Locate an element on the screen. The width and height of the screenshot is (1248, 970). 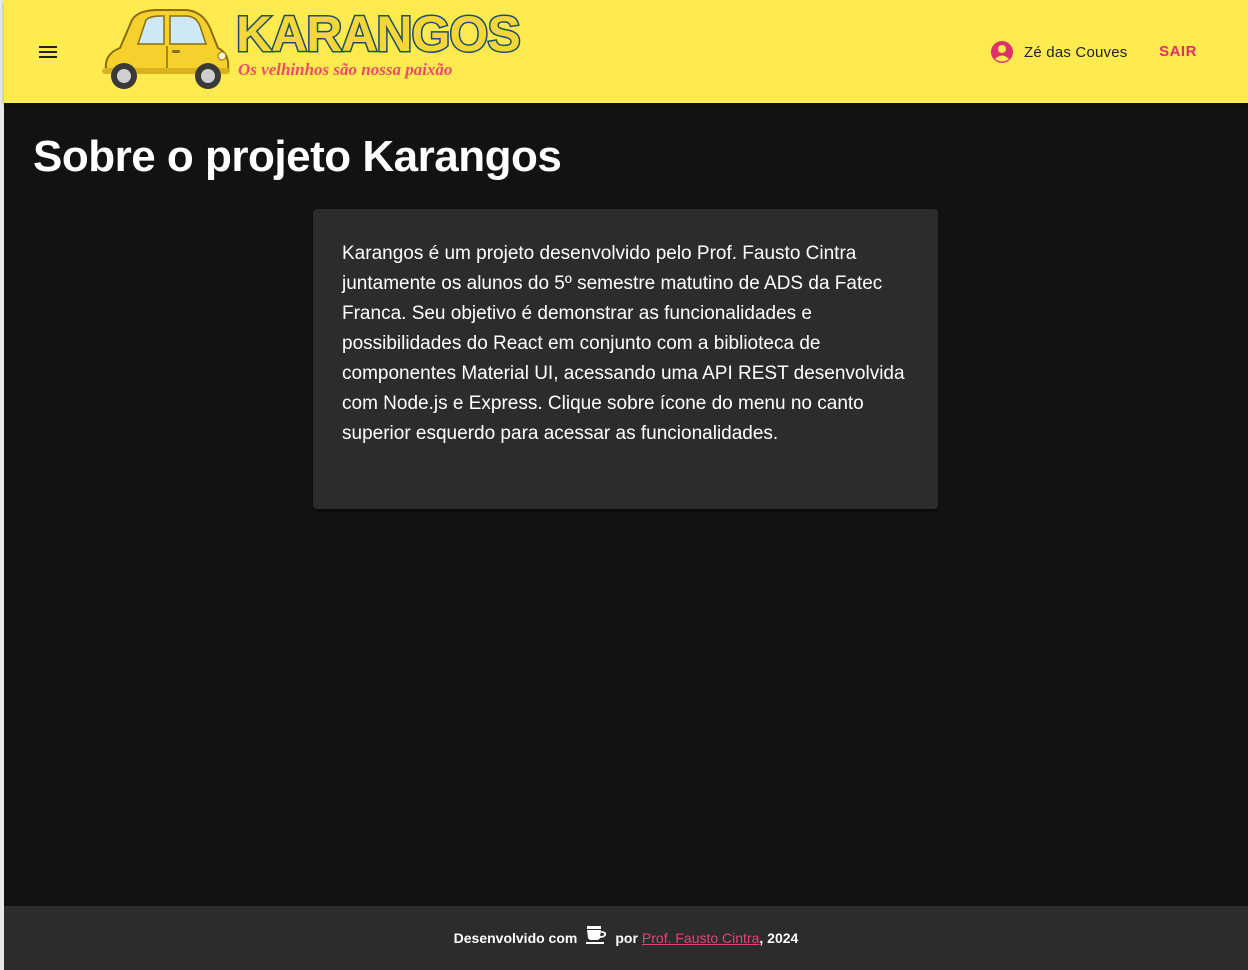
user-account: Zé das Couves is located at coordinates (1058, 52).